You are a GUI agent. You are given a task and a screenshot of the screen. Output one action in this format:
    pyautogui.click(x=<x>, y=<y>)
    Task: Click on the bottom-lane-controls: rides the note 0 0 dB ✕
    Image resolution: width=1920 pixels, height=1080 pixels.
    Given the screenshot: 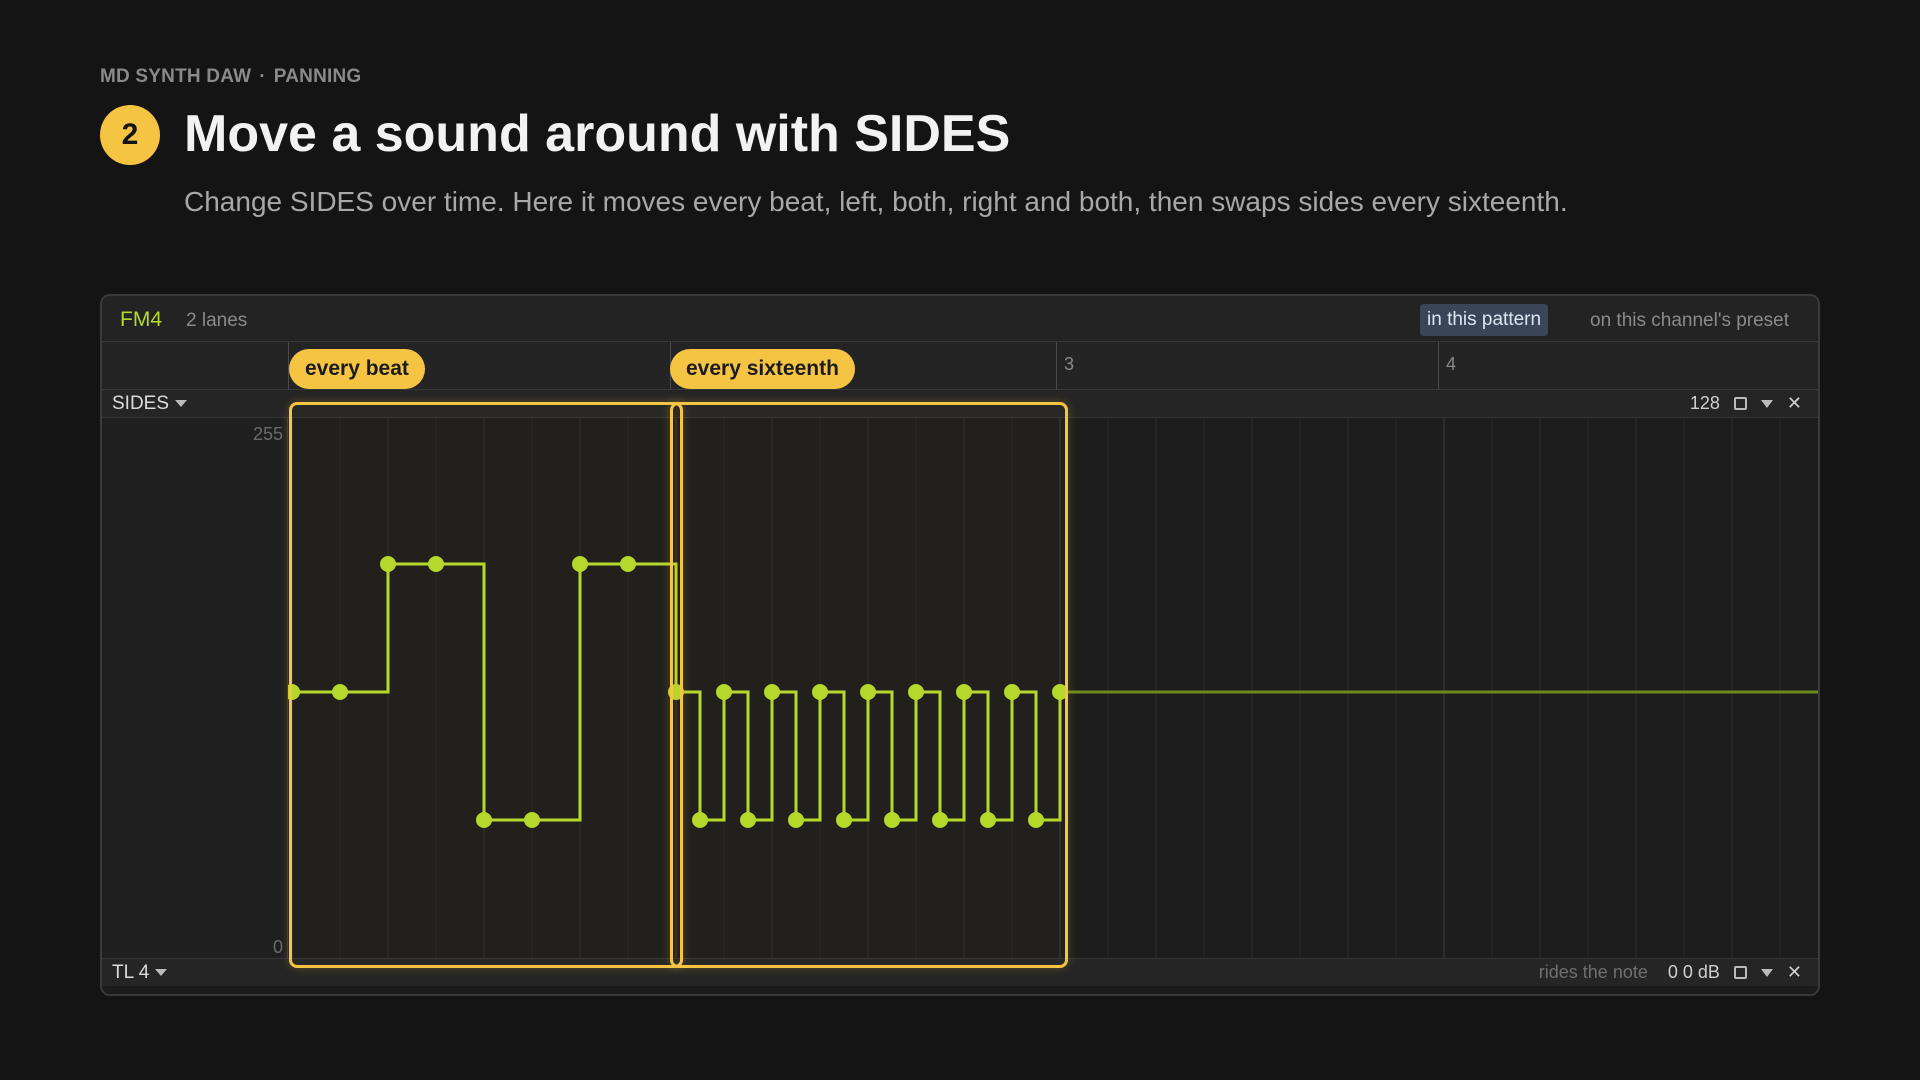 What is the action you would take?
    pyautogui.click(x=1670, y=972)
    